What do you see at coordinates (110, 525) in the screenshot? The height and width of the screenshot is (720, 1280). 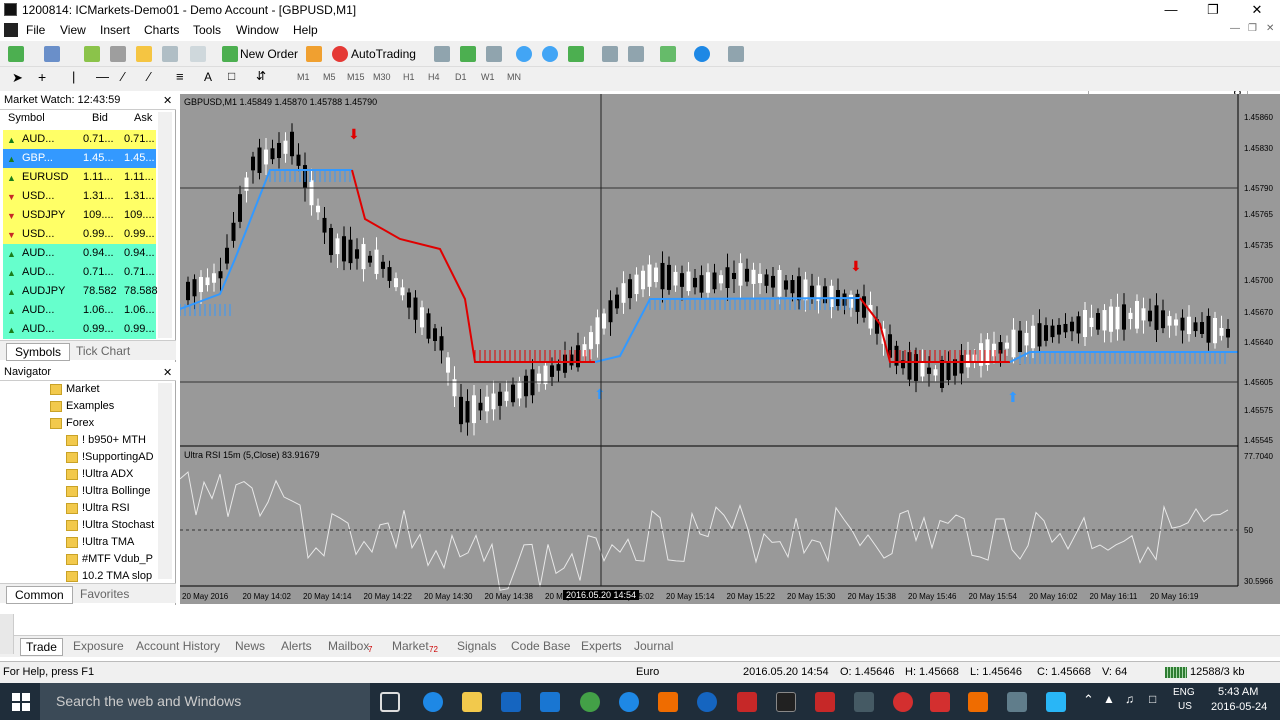 I see `navigator-item: !Ultra Stochast` at bounding box center [110, 525].